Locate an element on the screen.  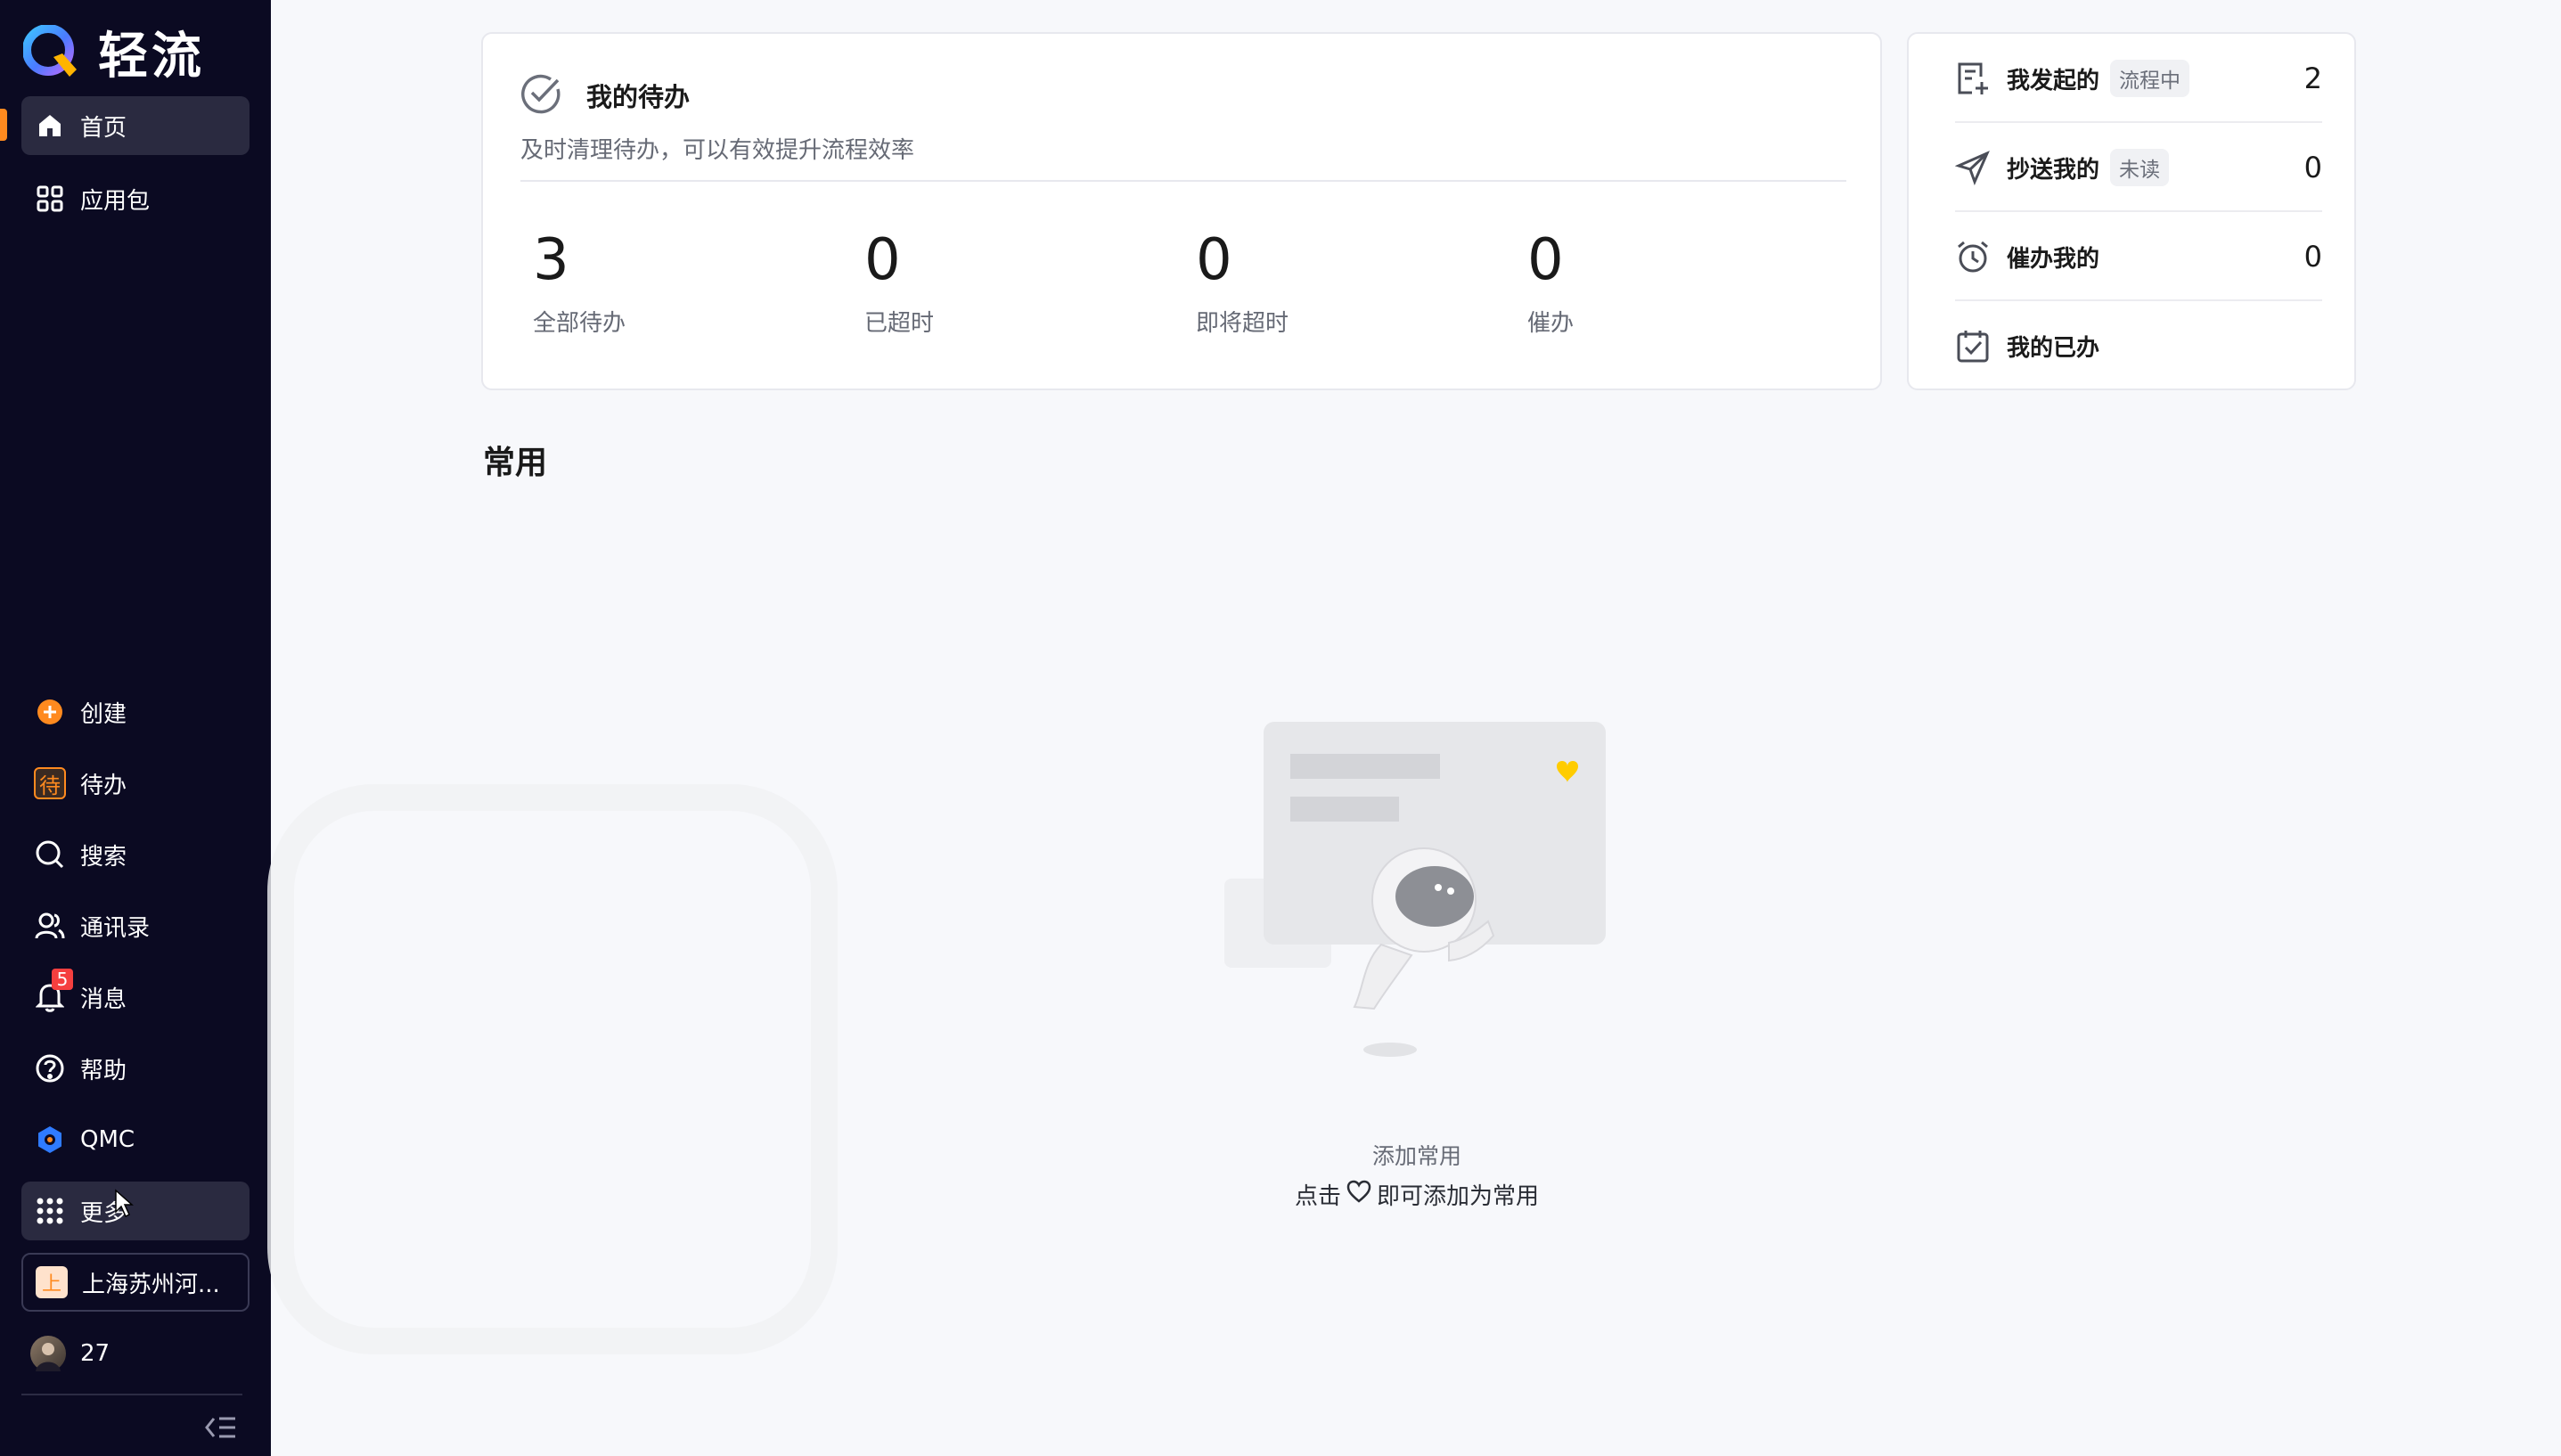
row-label: 我的已办 is located at coordinates (2053, 348).